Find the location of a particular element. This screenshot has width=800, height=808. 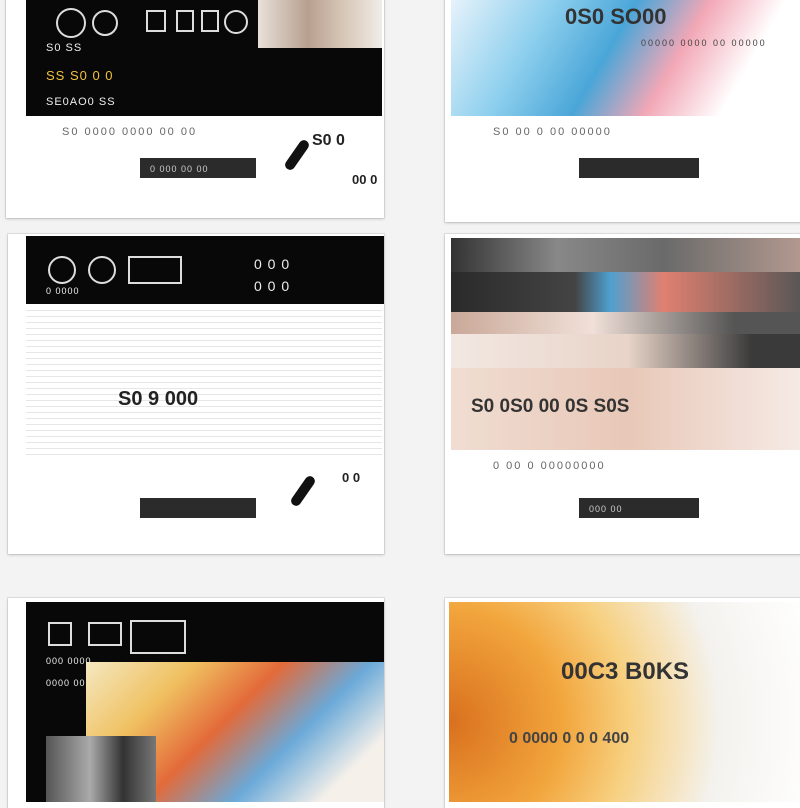

card-5-photo is located at coordinates (101, 769).